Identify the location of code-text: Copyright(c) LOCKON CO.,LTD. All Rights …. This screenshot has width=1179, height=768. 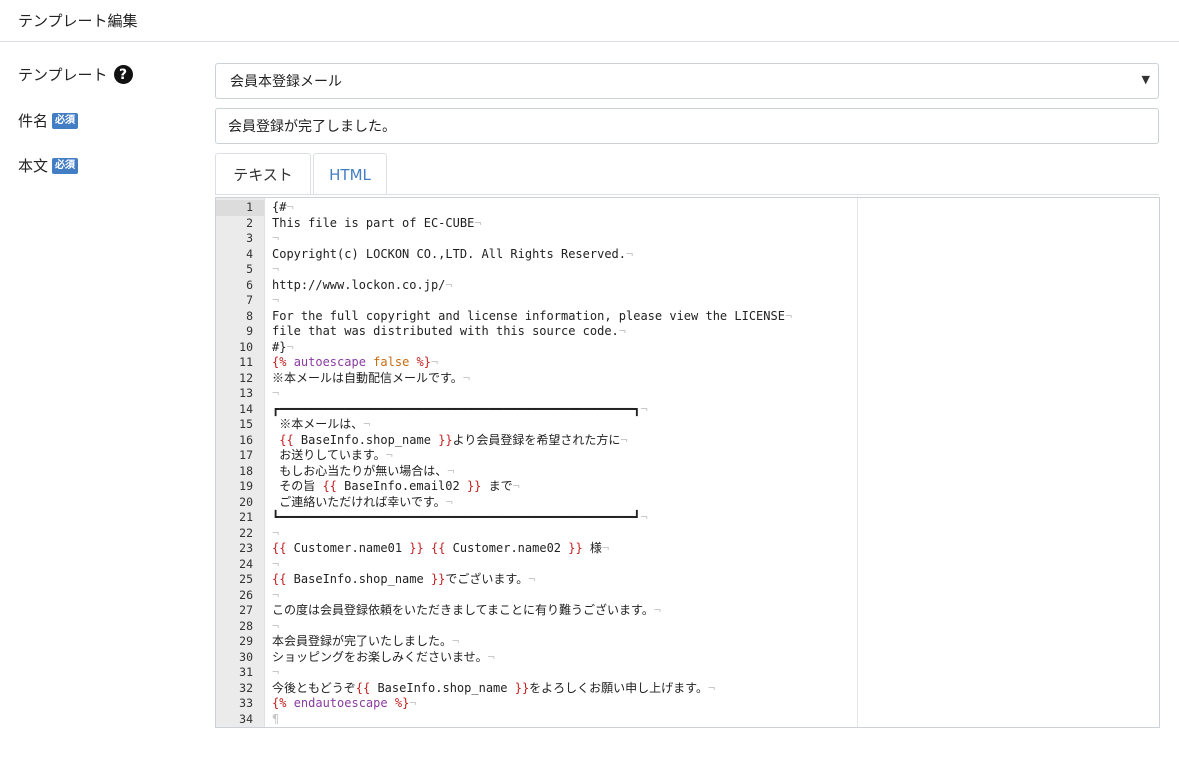
(453, 253).